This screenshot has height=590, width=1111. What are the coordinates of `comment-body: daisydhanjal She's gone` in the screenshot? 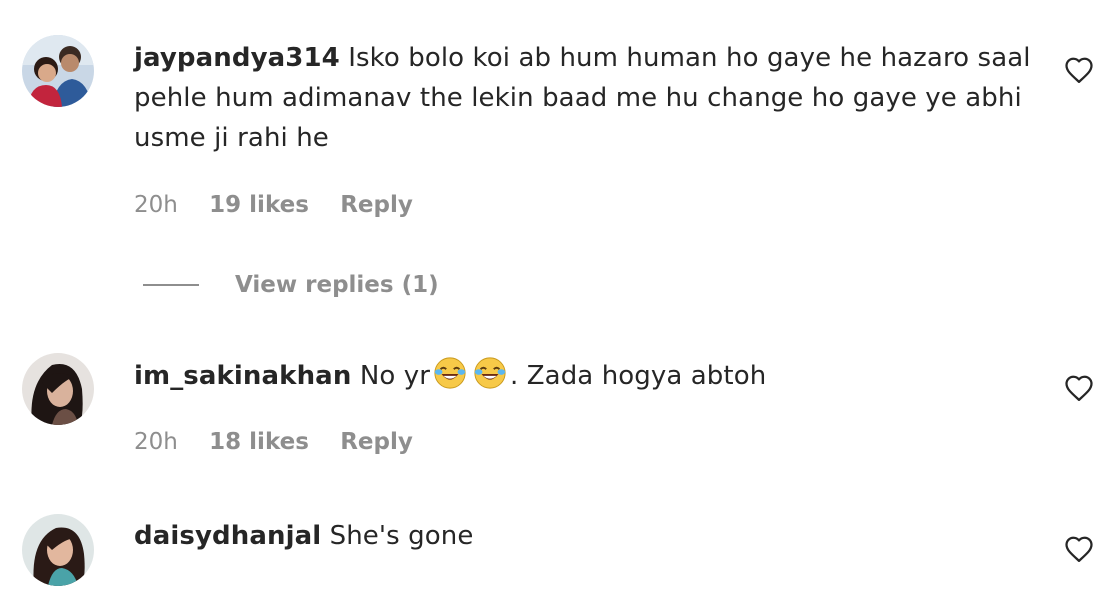 It's located at (584, 536).